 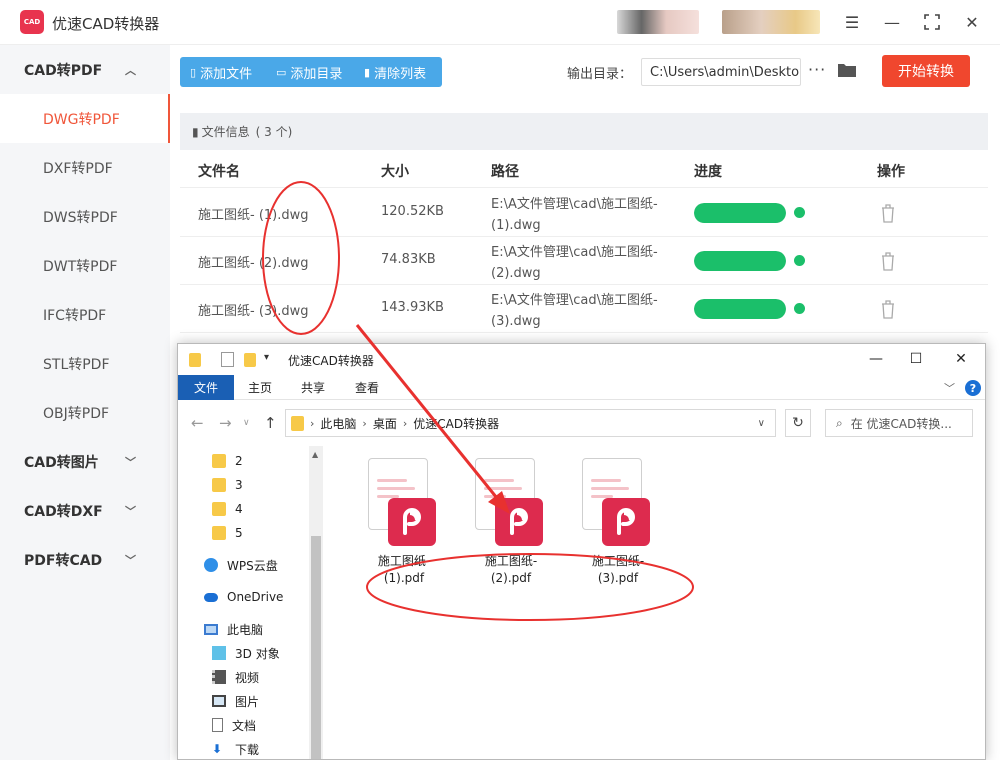 What do you see at coordinates (456, 423) in the screenshot?
I see `breadcrumb-current-folder: 优速CAD转换器` at bounding box center [456, 423].